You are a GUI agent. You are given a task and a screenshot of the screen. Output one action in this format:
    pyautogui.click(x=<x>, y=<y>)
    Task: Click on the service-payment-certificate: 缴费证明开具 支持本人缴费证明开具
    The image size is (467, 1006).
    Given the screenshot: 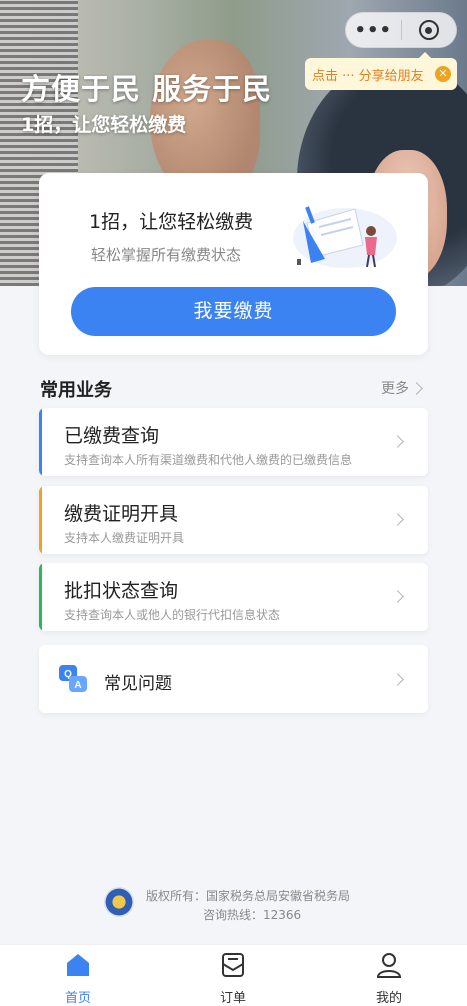 What is the action you would take?
    pyautogui.click(x=233, y=520)
    